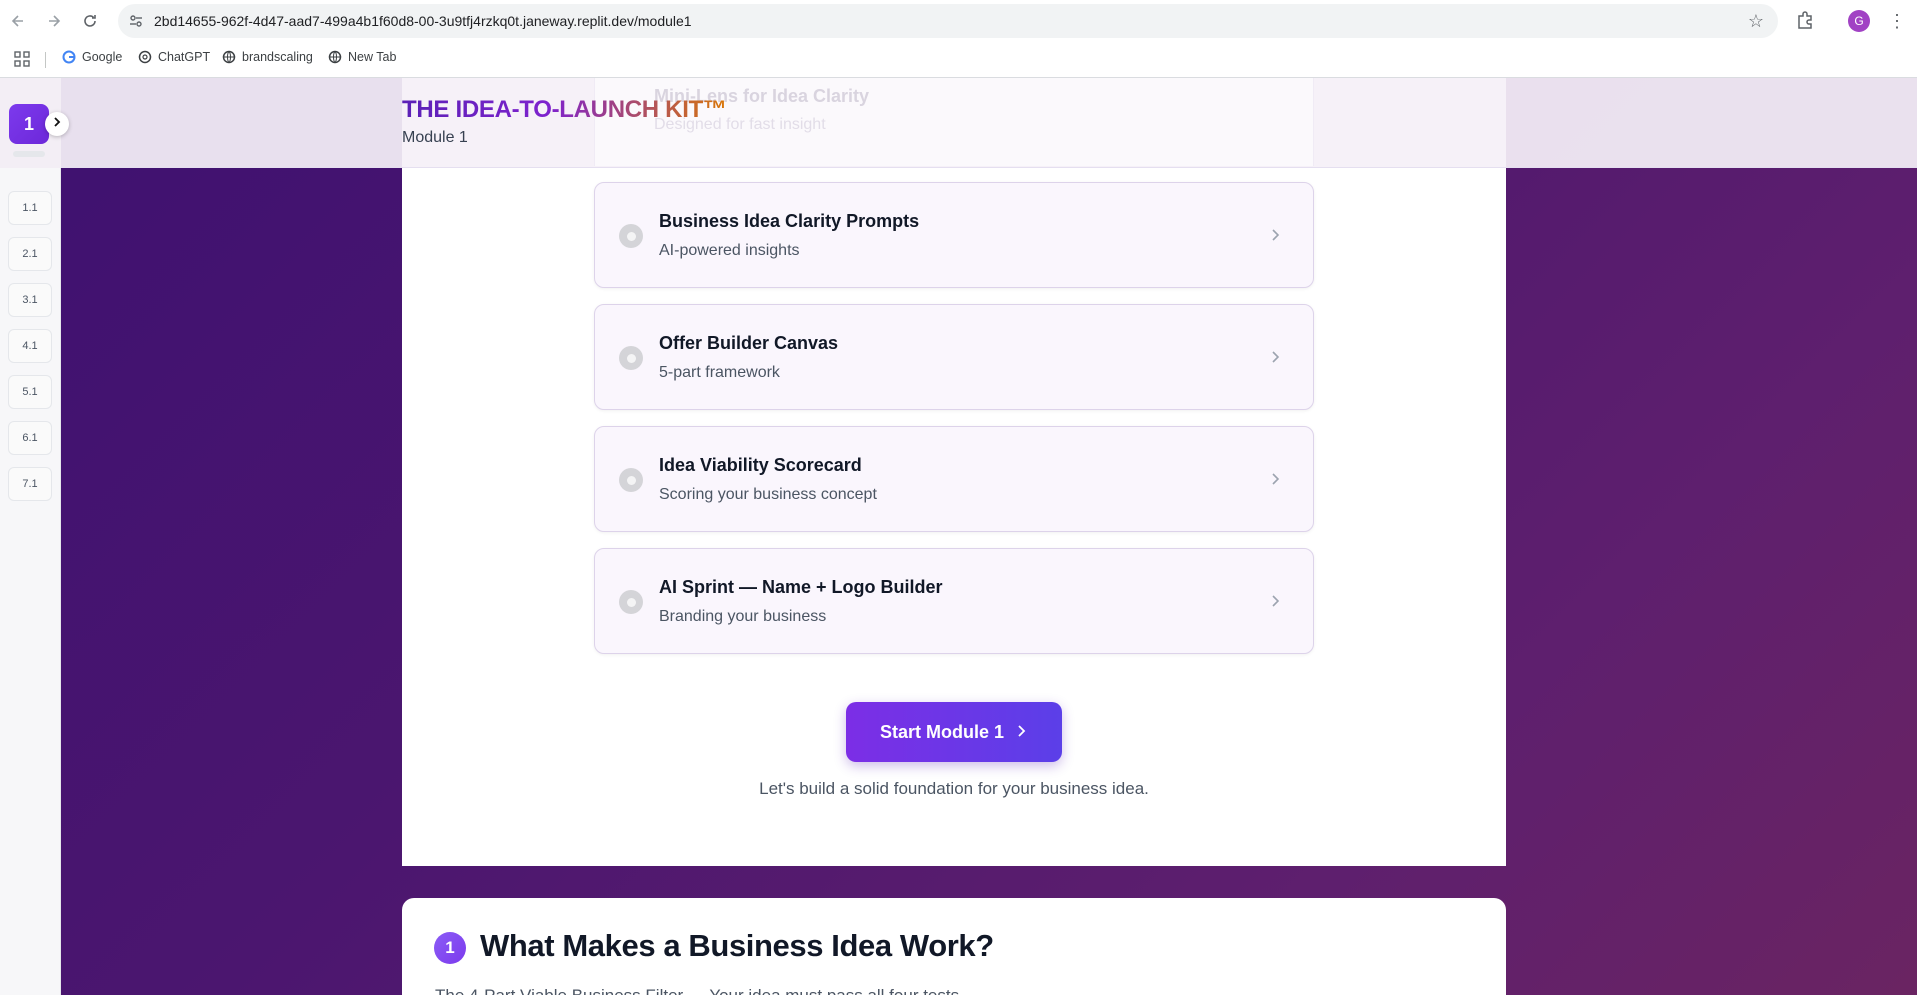  What do you see at coordinates (760, 465) in the screenshot?
I see `lesson-title: Idea Viability Scorecard` at bounding box center [760, 465].